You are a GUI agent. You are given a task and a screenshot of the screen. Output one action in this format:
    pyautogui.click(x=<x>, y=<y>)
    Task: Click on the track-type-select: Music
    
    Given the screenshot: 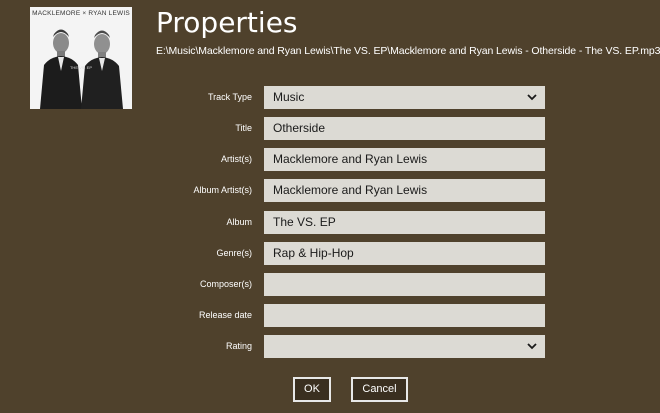 What is the action you would take?
    pyautogui.click(x=404, y=97)
    